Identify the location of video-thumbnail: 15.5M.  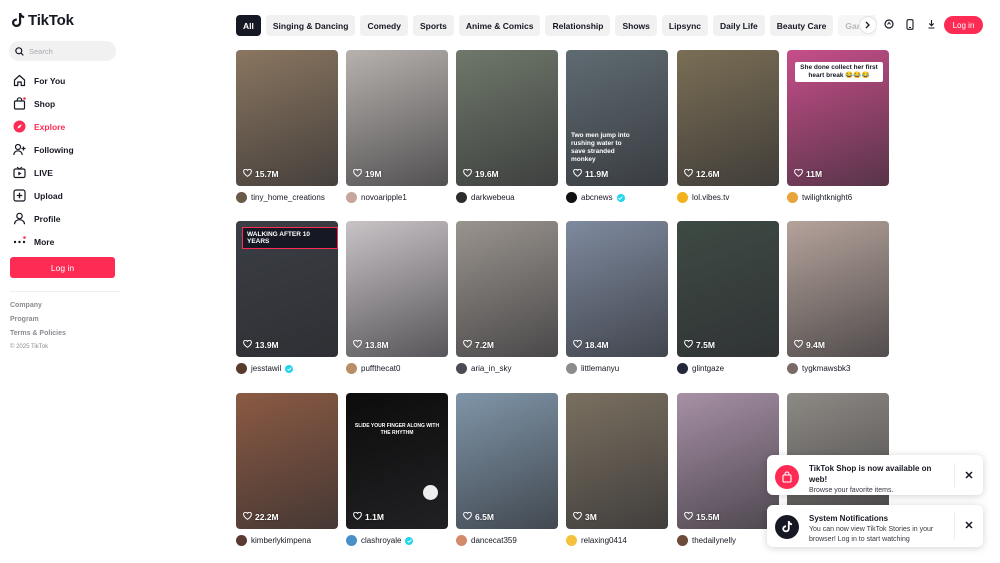
(728, 461).